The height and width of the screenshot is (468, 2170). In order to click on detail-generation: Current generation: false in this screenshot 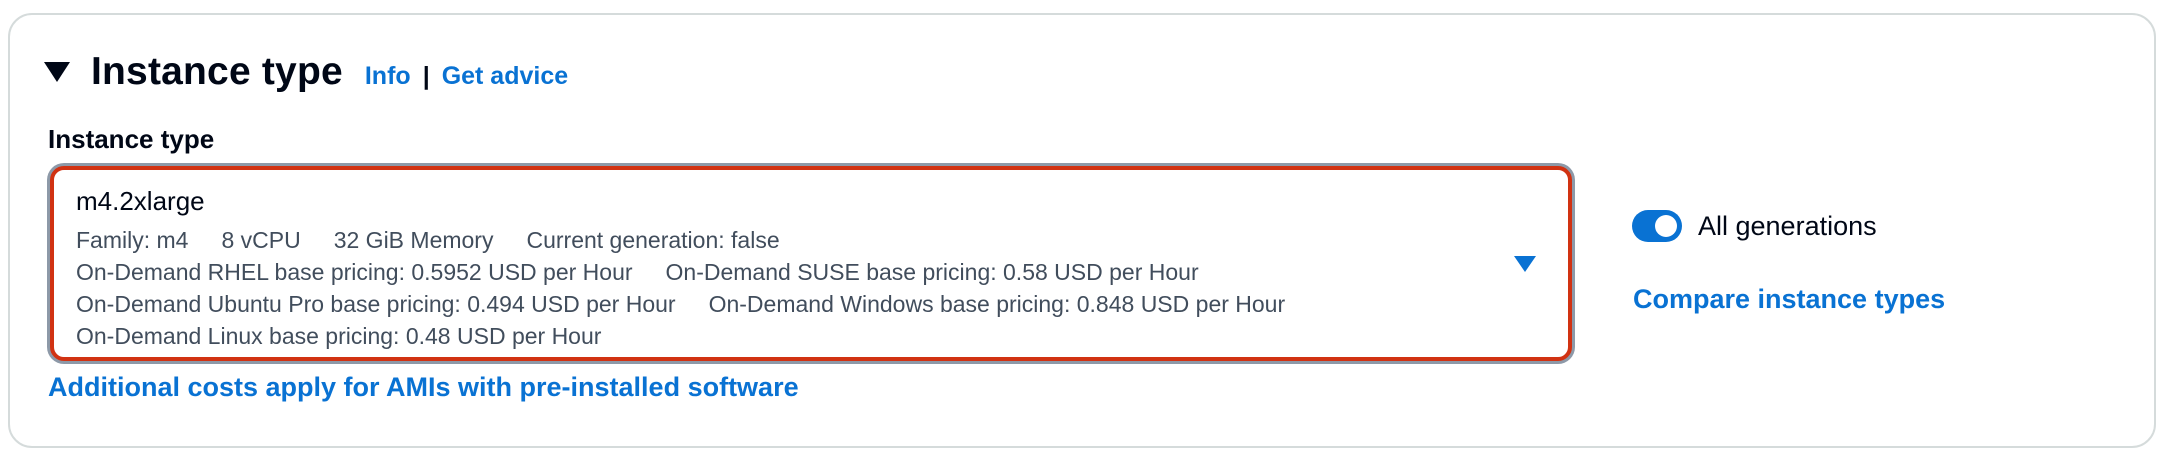, I will do `click(653, 240)`.